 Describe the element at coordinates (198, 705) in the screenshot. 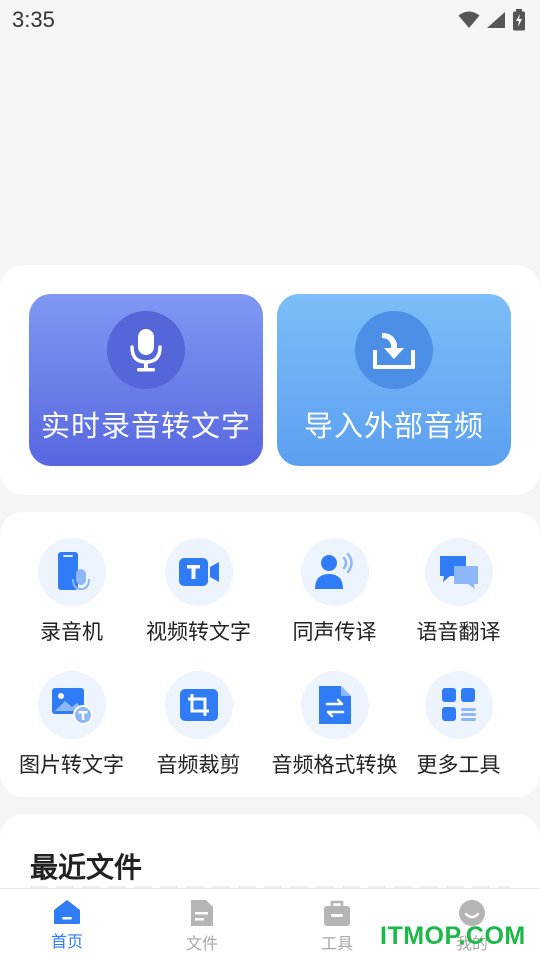

I see `crop-icon` at that location.